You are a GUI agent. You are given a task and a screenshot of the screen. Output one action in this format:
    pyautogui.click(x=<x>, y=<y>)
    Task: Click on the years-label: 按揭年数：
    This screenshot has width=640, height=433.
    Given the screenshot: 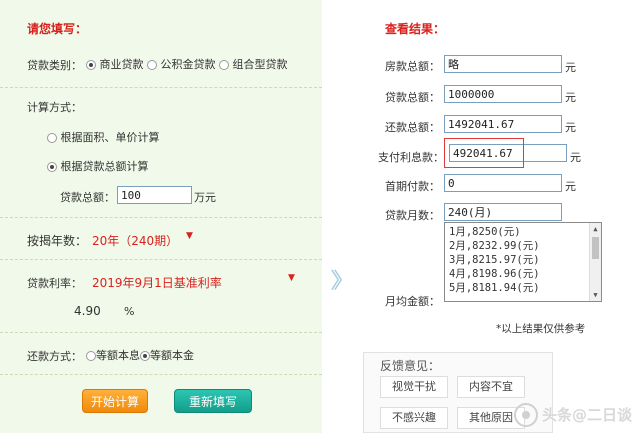 What is the action you would take?
    pyautogui.click(x=57, y=241)
    